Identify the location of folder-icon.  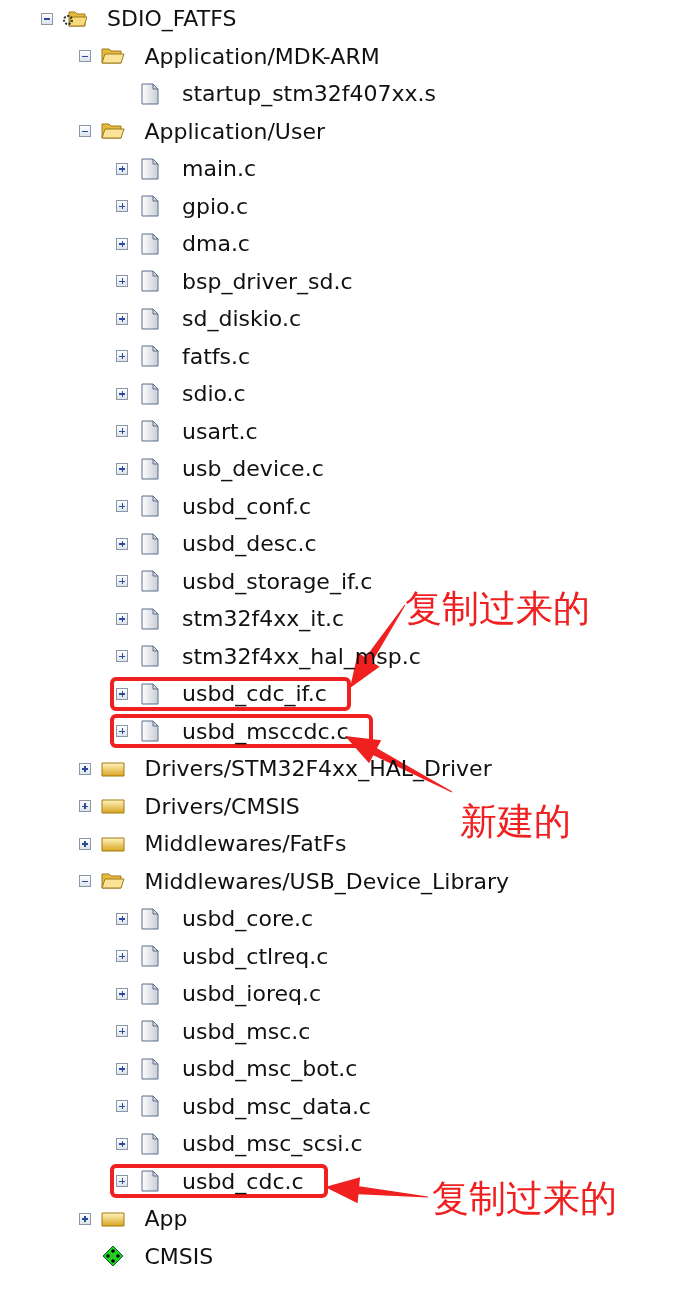
(112, 806).